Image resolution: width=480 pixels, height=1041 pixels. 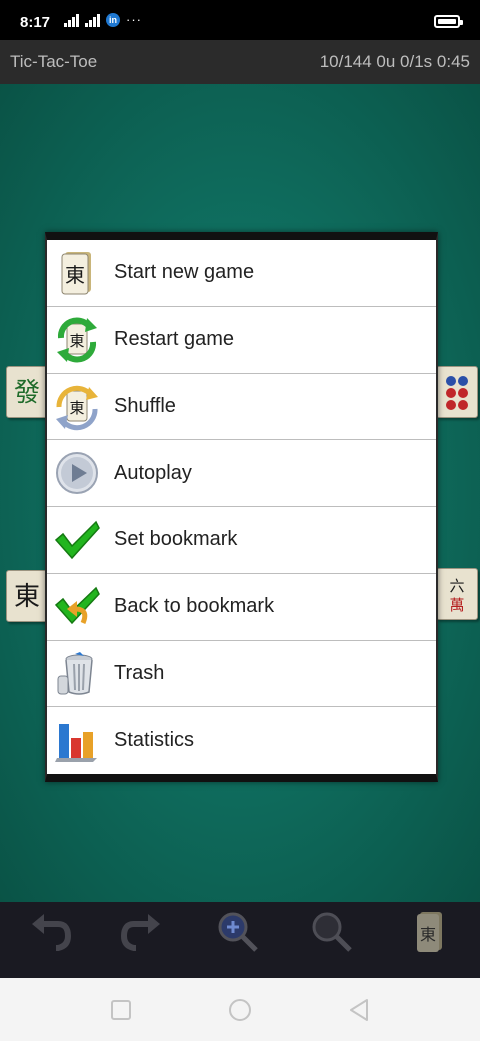 I want to click on six-circles-icon, so click(x=457, y=393).